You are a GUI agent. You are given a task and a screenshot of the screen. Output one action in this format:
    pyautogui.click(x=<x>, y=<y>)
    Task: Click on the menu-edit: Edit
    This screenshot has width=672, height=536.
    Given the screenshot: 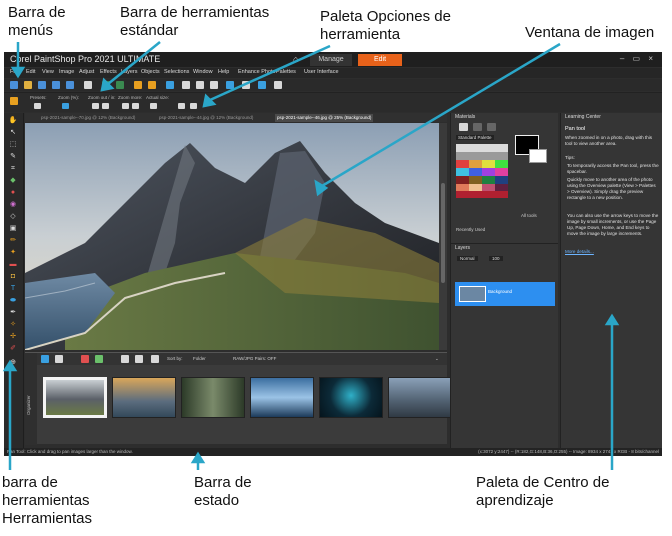 What is the action you would take?
    pyautogui.click(x=30, y=72)
    